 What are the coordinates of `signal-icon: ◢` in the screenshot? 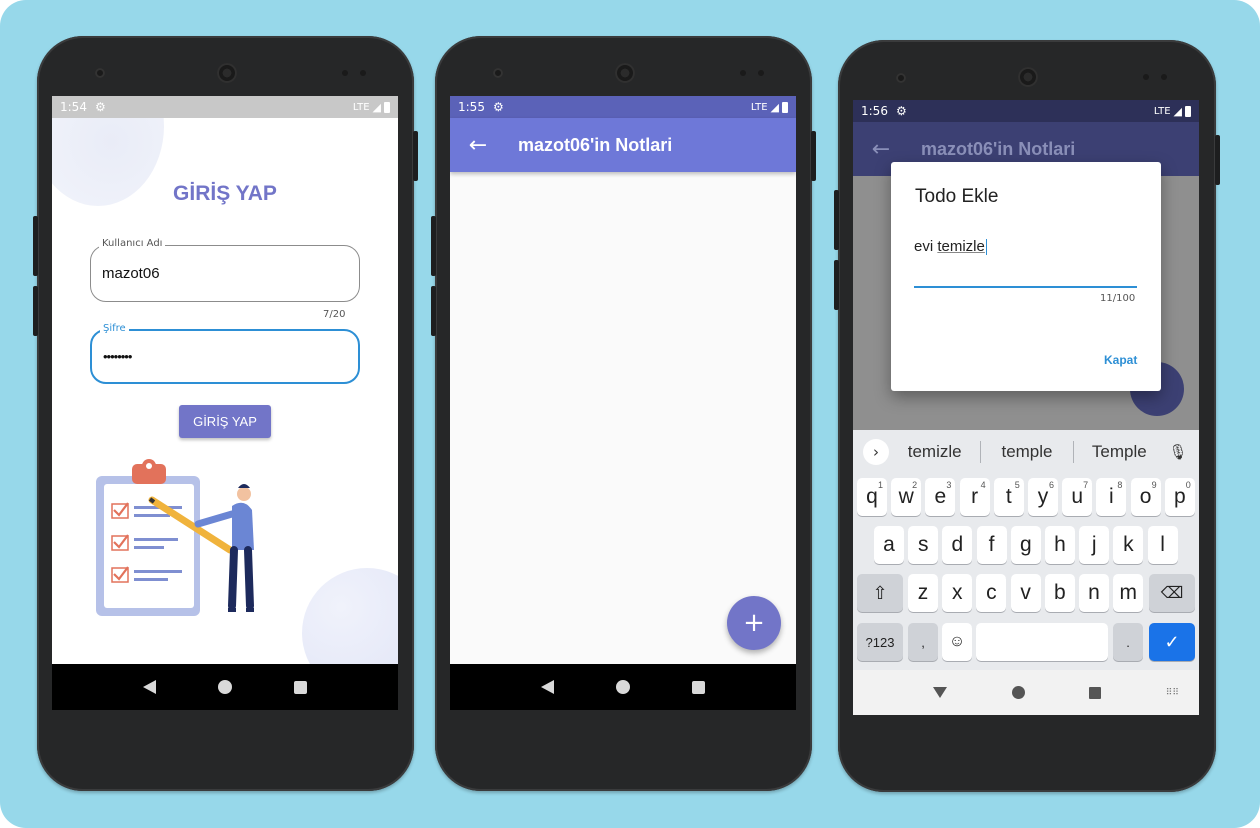 It's located at (774, 107).